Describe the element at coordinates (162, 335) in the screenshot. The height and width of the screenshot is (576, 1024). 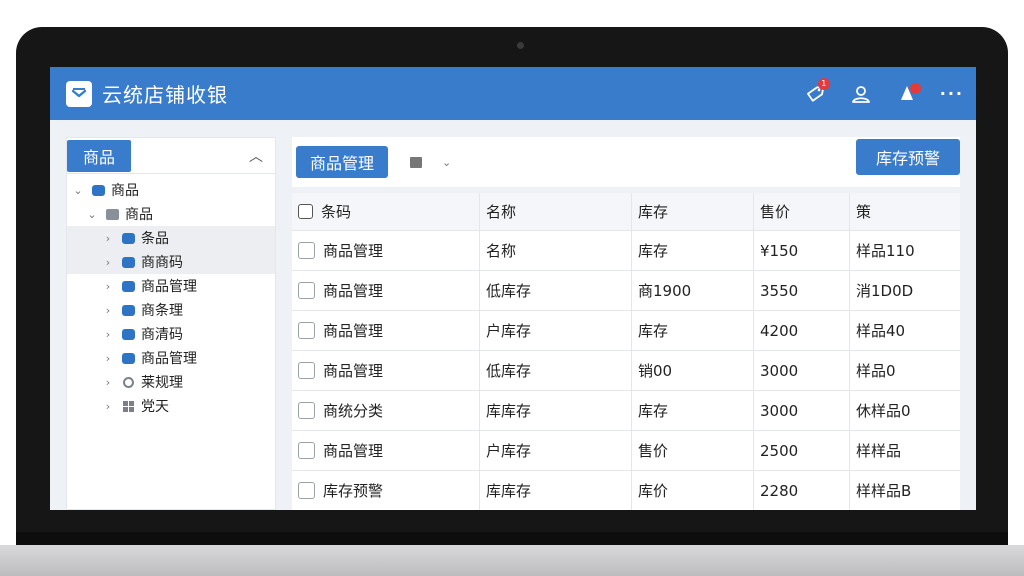
I see `tree-item-label: 商清码` at that location.